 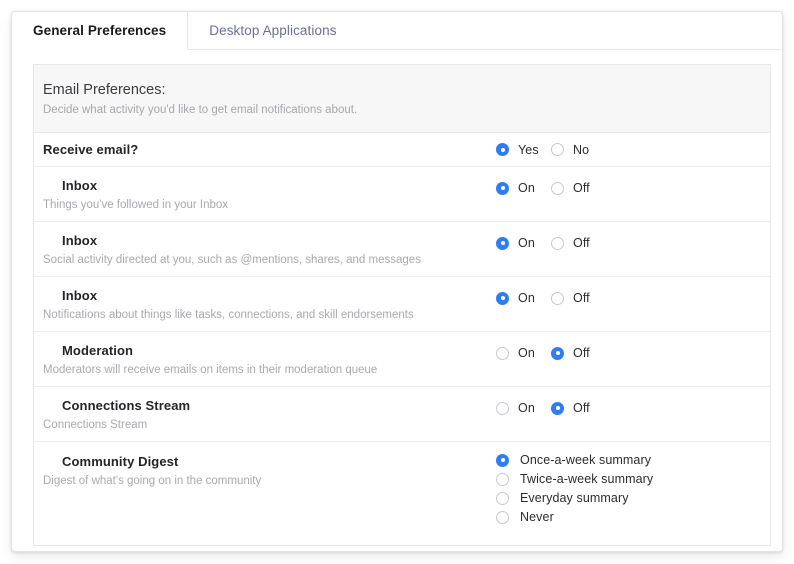 What do you see at coordinates (528, 149) in the screenshot?
I see `radio-receive-email-yes-label: Yes` at bounding box center [528, 149].